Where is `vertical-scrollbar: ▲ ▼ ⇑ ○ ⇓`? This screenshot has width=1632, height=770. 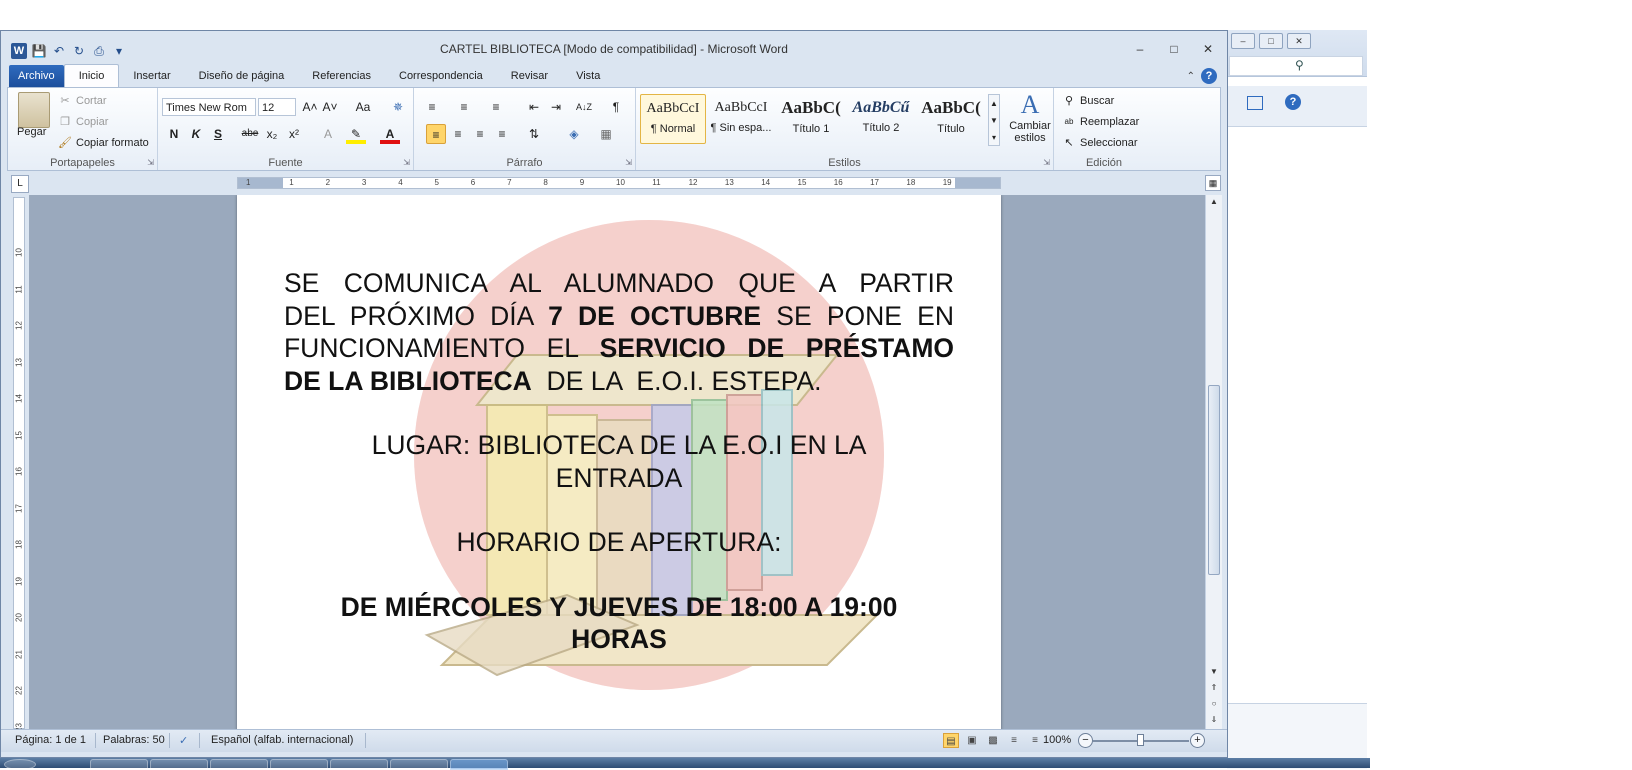
vertical-scrollbar: ▲ ▼ ⇑ ○ ⇓ is located at coordinates (1213, 462).